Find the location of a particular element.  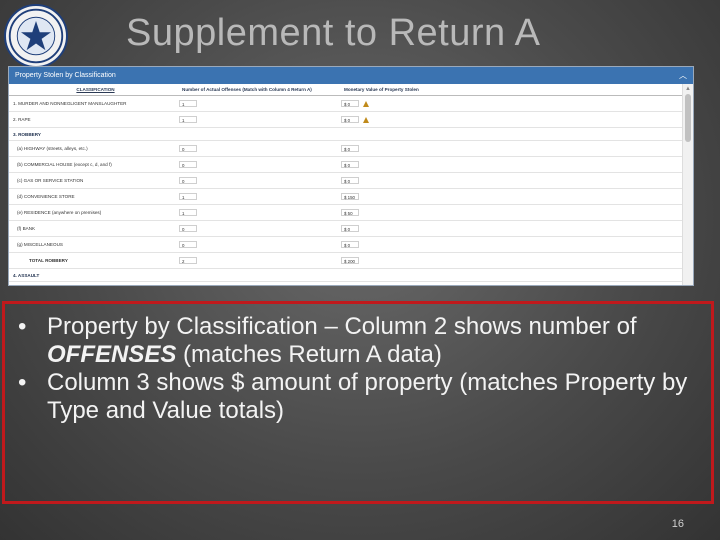

col-value: Monetary Value of Property Stolen is located at coordinates (381, 89).